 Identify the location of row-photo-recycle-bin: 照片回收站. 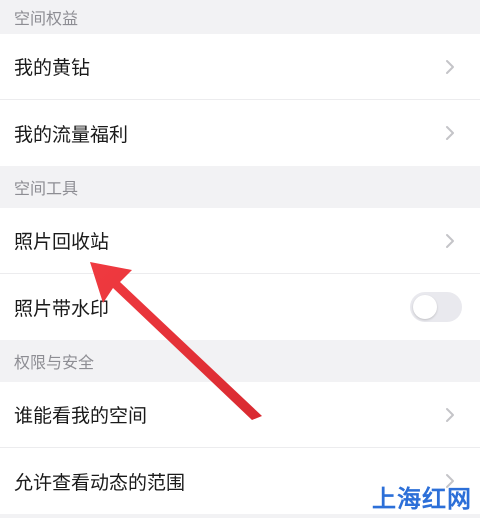
(240, 241).